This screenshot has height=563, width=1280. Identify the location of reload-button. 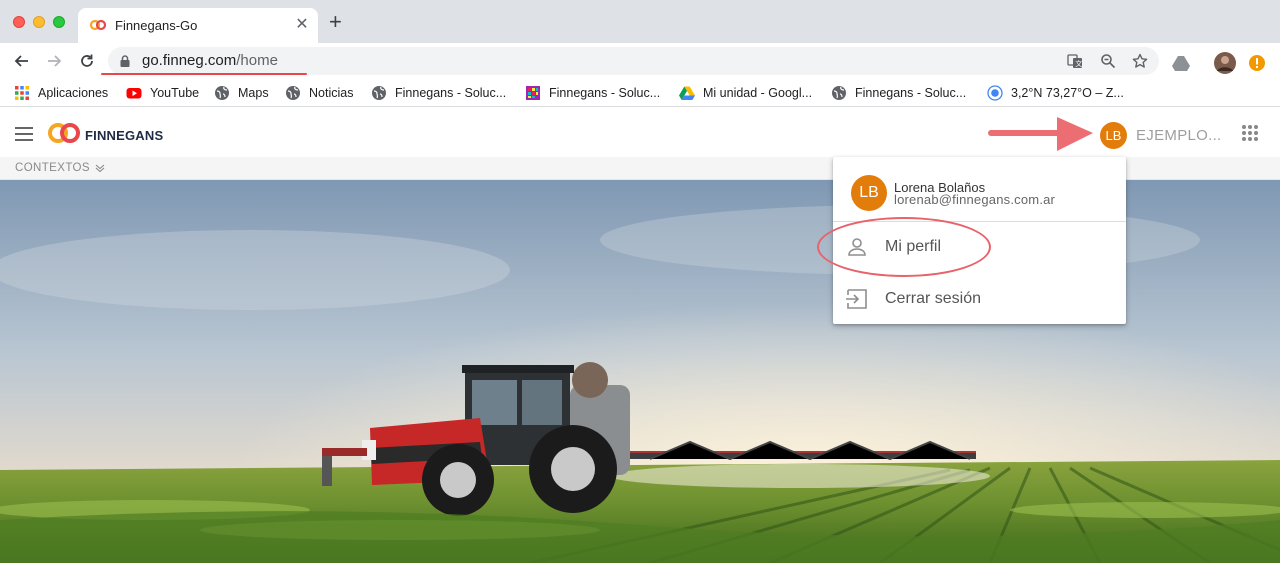
(87, 61).